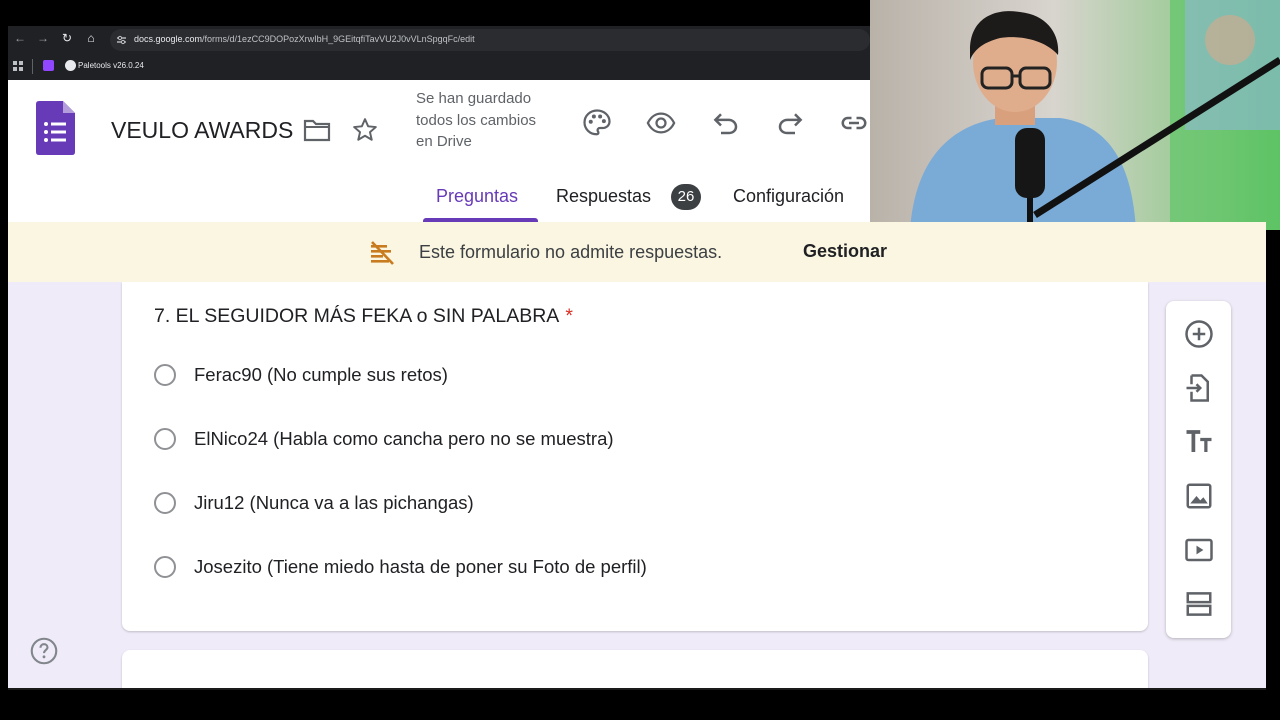  Describe the element at coordinates (1199, 442) in the screenshot. I see `add-title-icon` at that location.